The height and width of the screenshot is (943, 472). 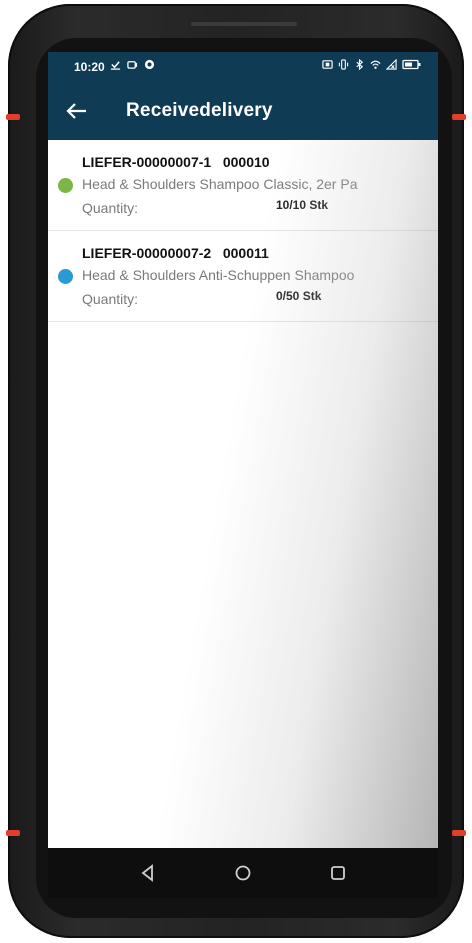 I want to click on battery-icon, so click(x=411, y=64).